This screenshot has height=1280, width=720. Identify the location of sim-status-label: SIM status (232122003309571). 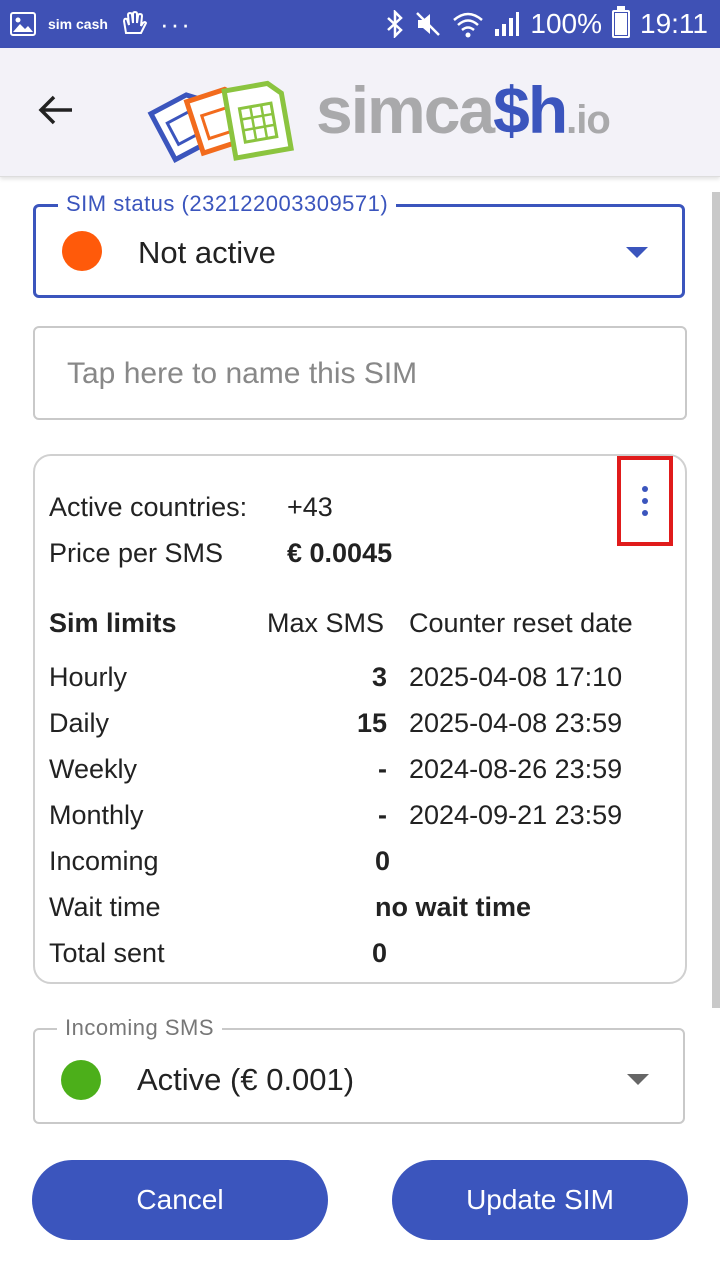
(227, 204).